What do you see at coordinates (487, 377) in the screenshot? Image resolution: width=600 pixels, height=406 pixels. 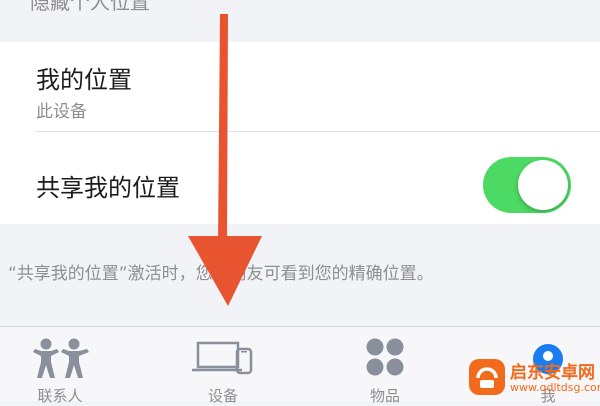 I see `watermark-logo-icon` at bounding box center [487, 377].